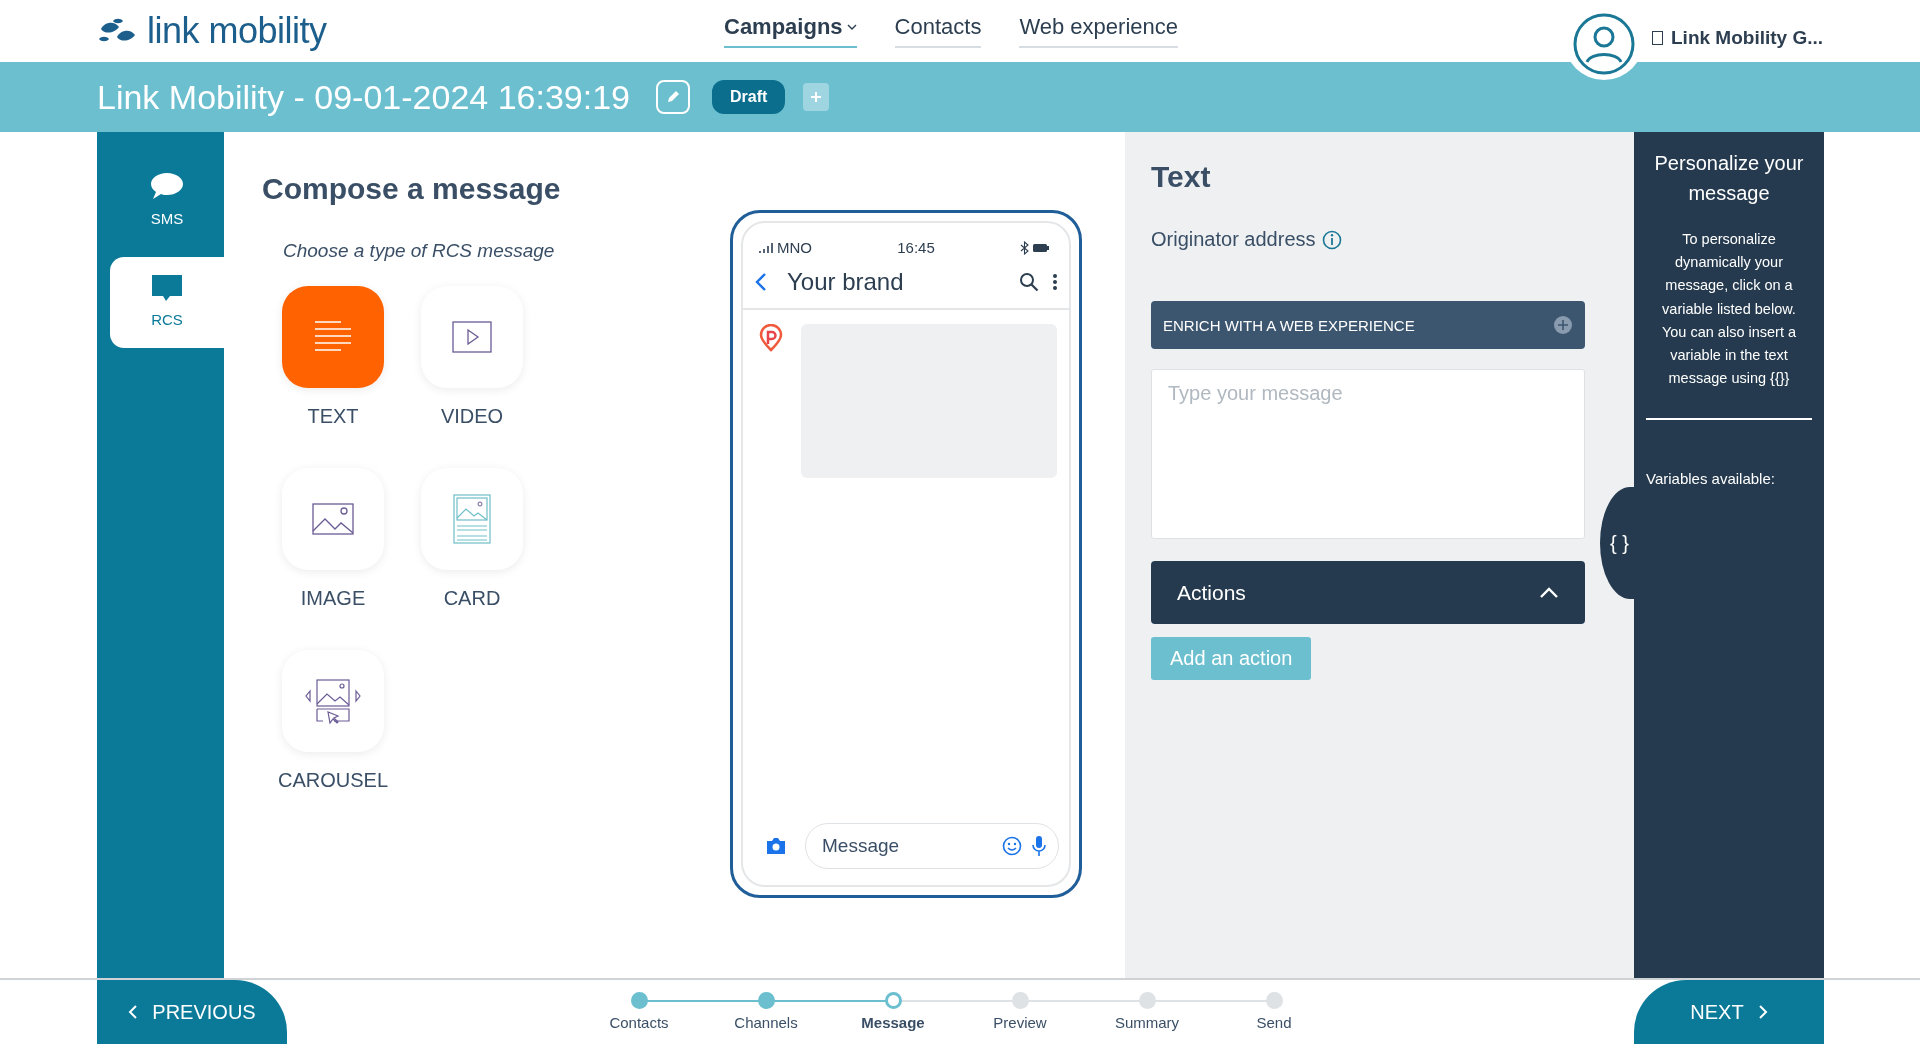  What do you see at coordinates (1098, 31) in the screenshot?
I see `nav-link: Web experience` at bounding box center [1098, 31].